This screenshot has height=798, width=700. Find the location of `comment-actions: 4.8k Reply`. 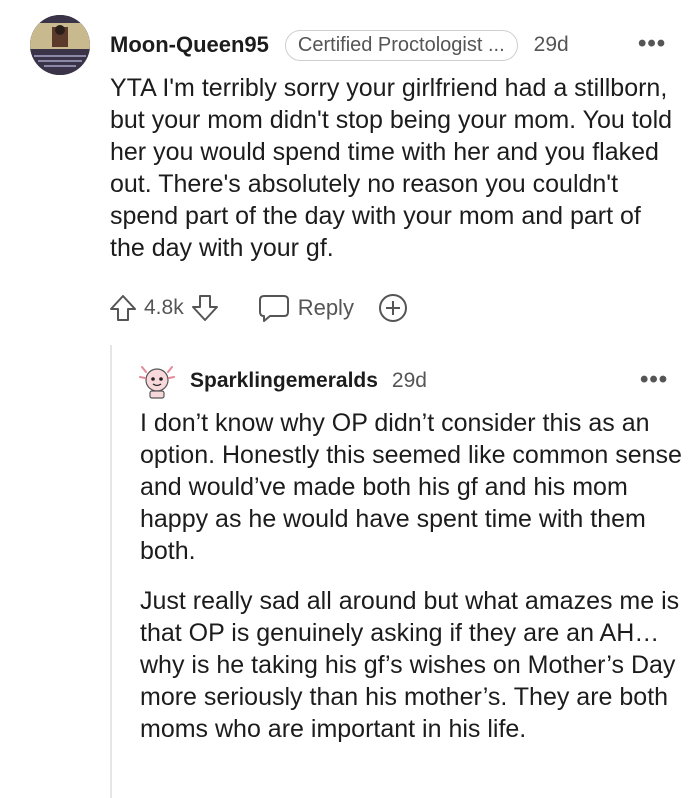

comment-actions: 4.8k Reply is located at coordinates (258, 308).